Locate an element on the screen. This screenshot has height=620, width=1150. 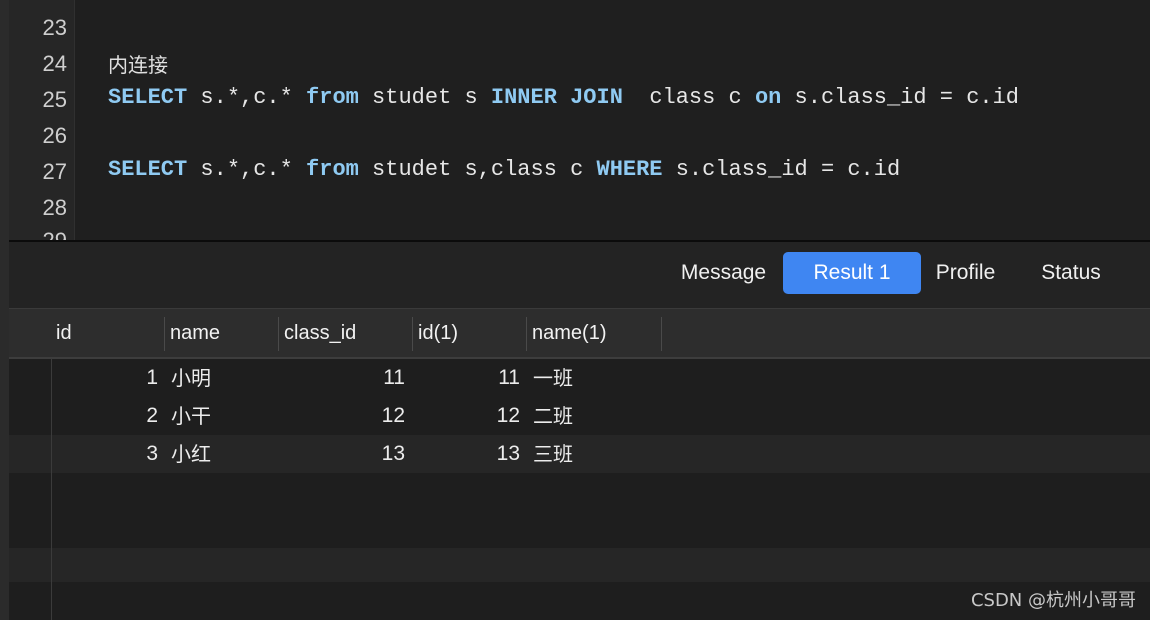
result-tab-bar: Message Result 1 Profile Status is located at coordinates (579, 275).